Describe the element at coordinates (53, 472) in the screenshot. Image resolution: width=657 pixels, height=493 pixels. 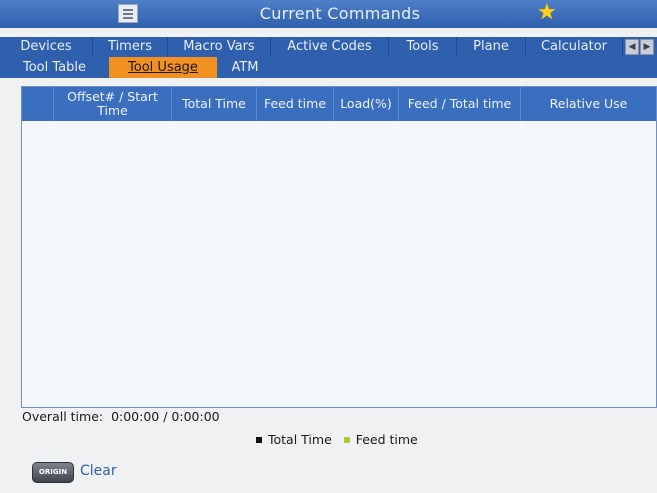
I see `origin-button: ORIGIN` at that location.